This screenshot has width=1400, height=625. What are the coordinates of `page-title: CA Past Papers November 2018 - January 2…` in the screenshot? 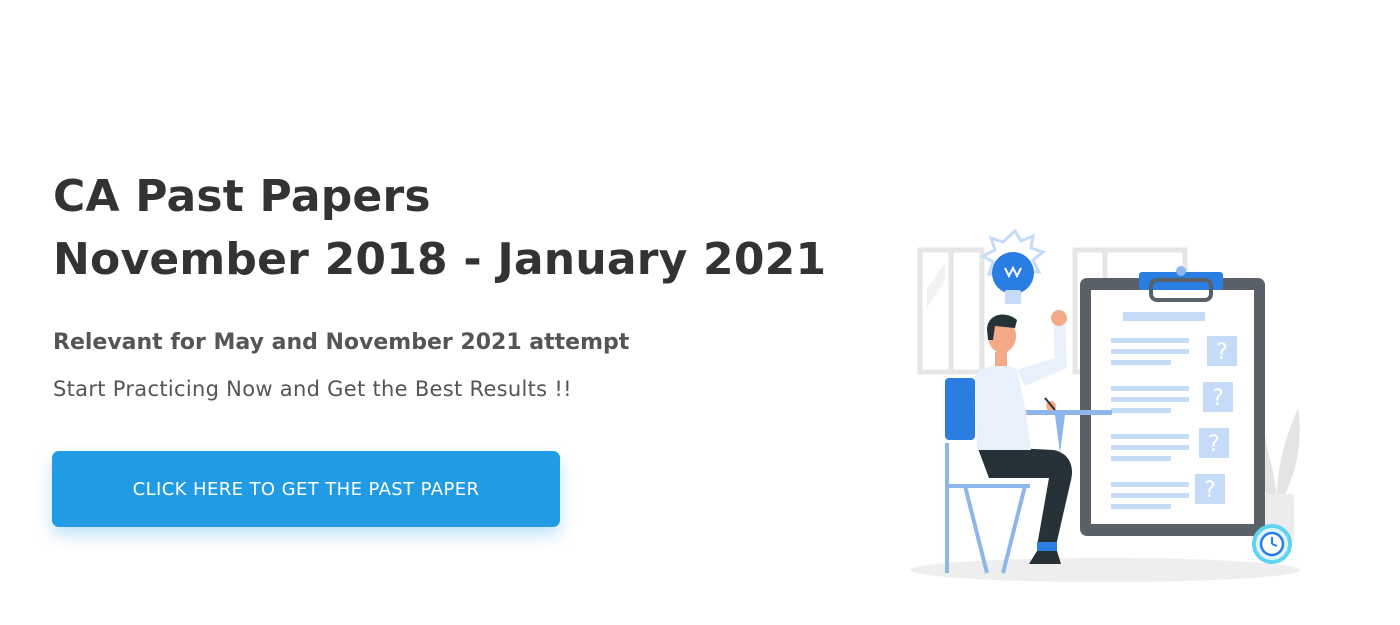 It's located at (473, 228).